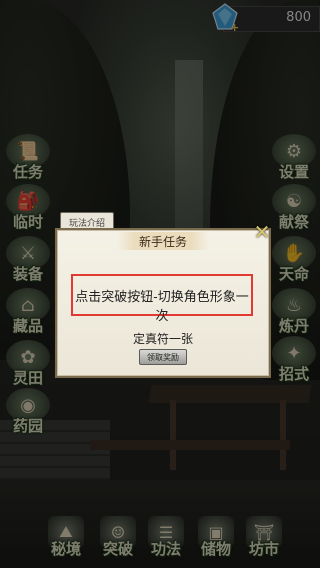 This screenshot has height=568, width=320. Describe the element at coordinates (163, 241) in the screenshot. I see `dialog-title: 新手任务` at that location.